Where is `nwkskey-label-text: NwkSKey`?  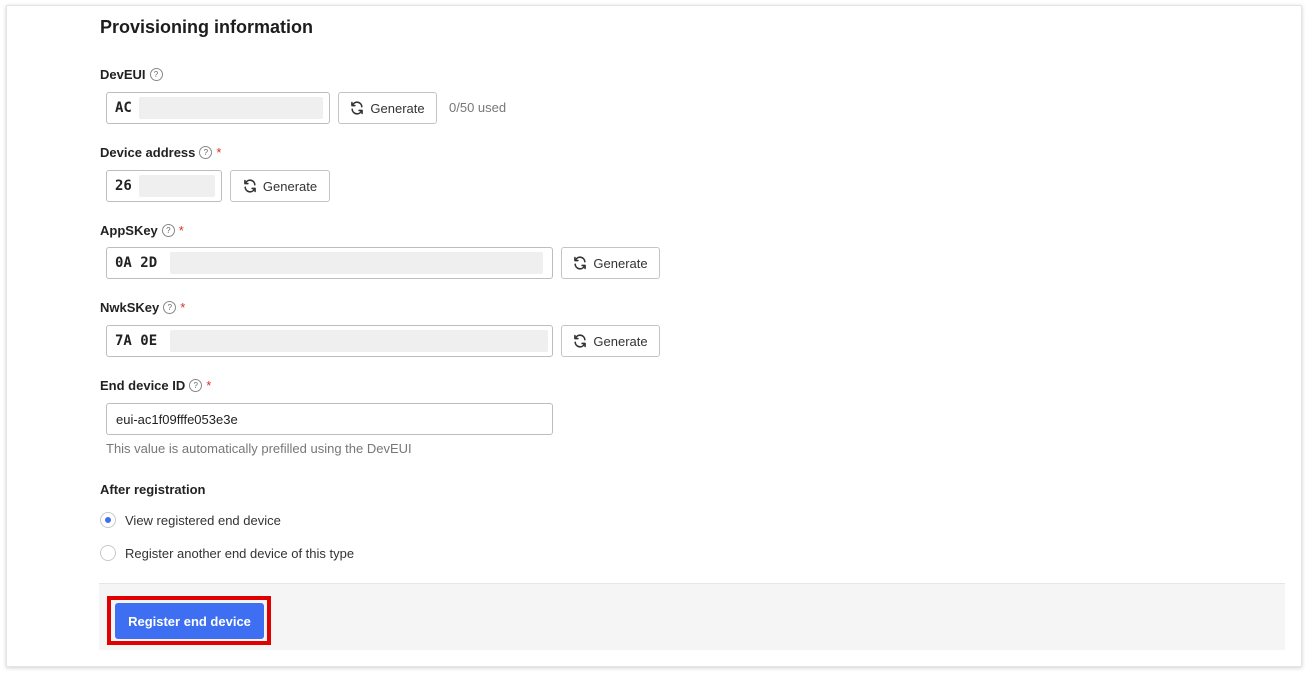 nwkskey-label-text: NwkSKey is located at coordinates (130, 307).